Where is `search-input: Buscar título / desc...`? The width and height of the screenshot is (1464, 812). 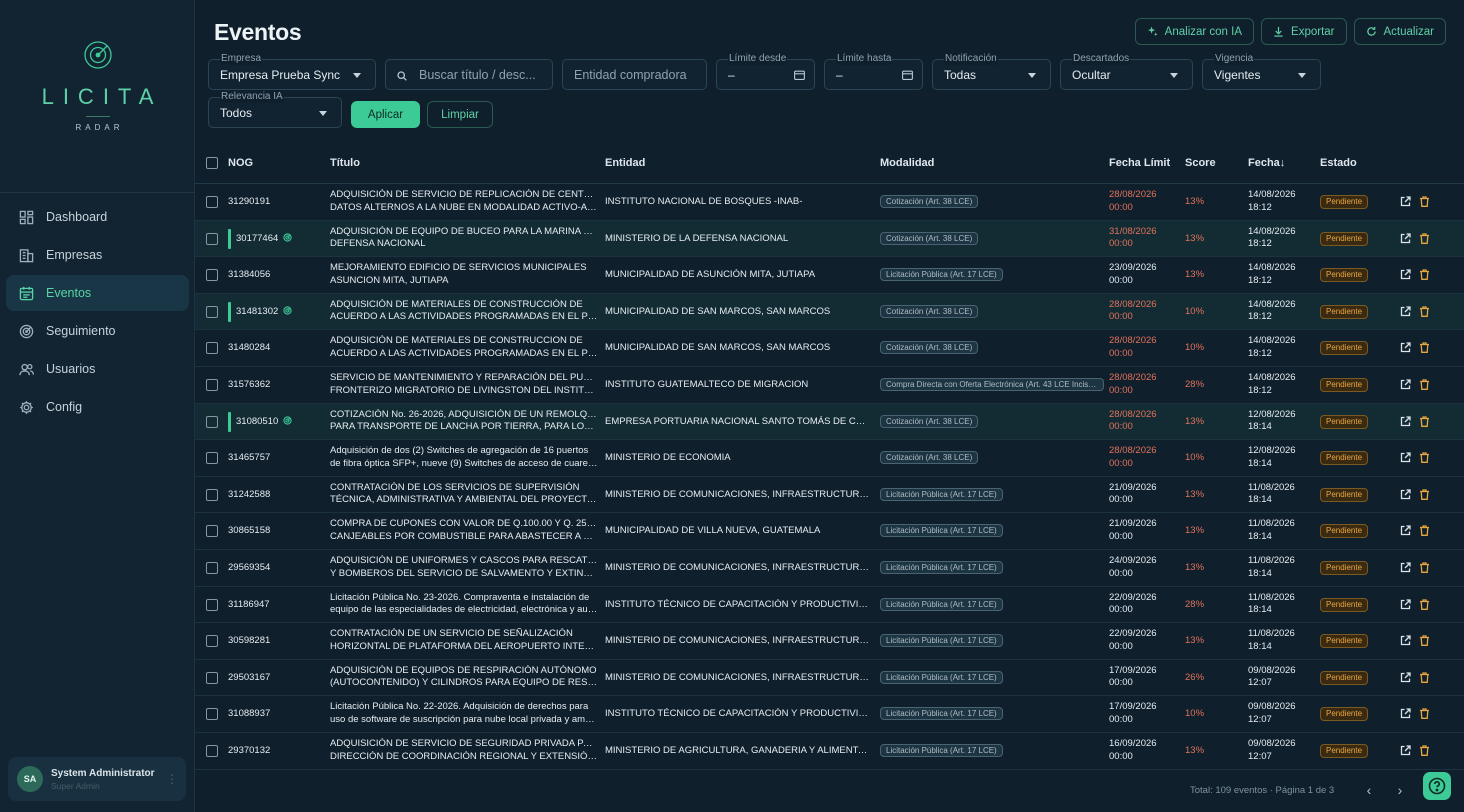 search-input: Buscar título / desc... is located at coordinates (469, 74).